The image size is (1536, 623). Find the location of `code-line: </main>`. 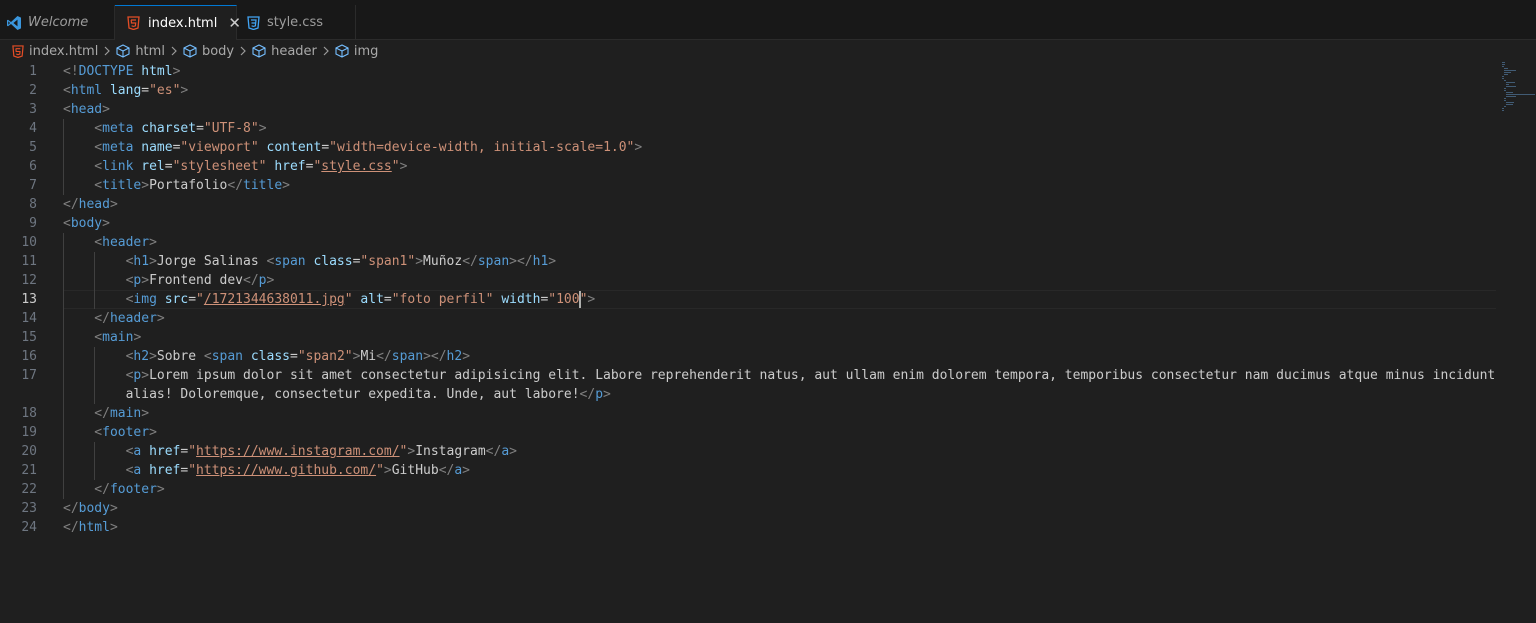

code-line: </main> is located at coordinates (773, 413).